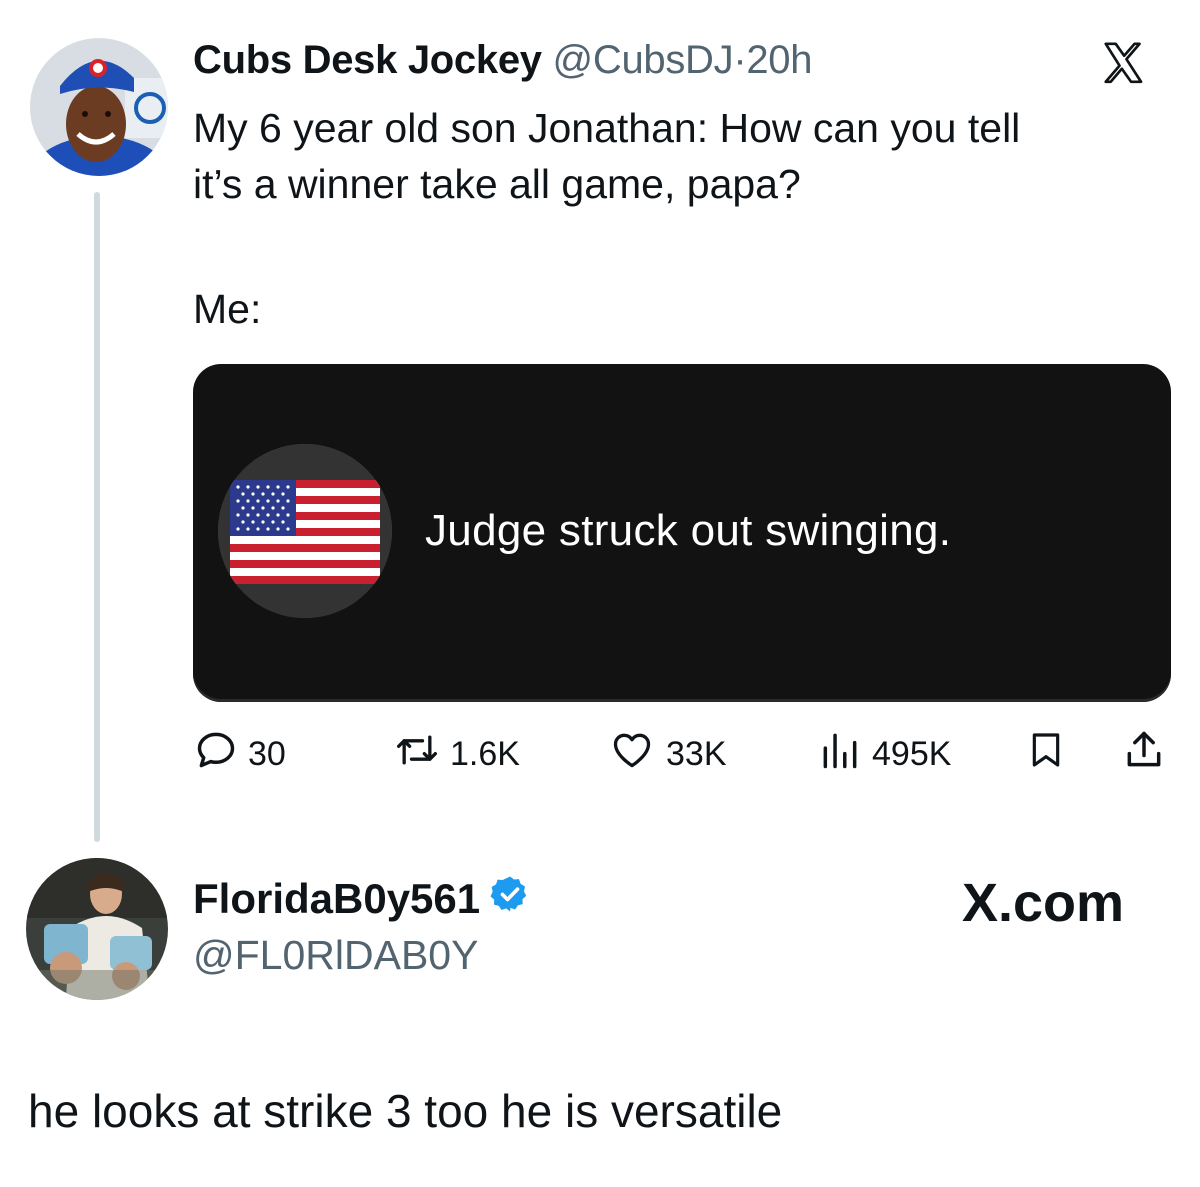 The width and height of the screenshot is (1200, 1187). What do you see at coordinates (336, 899) in the screenshot?
I see `display-name: FloridaB0y561` at bounding box center [336, 899].